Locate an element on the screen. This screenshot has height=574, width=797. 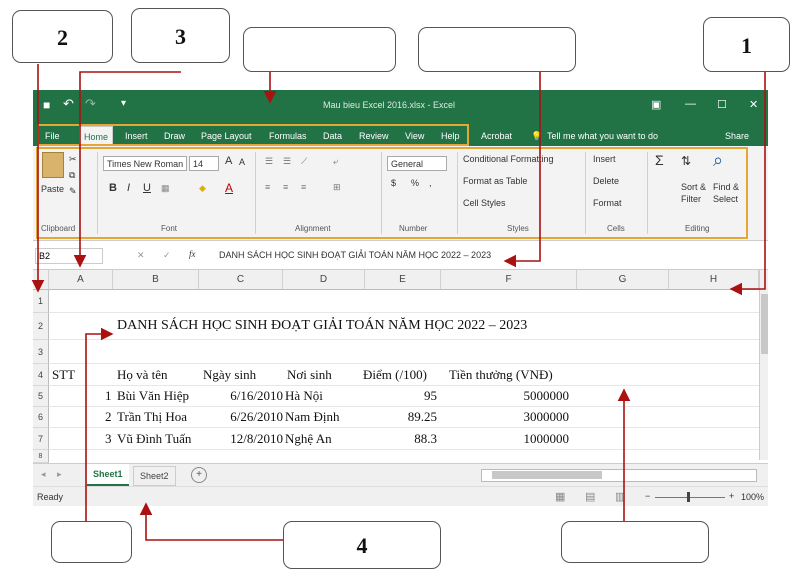
row-header-4: 4 is located at coordinates (41, 375).